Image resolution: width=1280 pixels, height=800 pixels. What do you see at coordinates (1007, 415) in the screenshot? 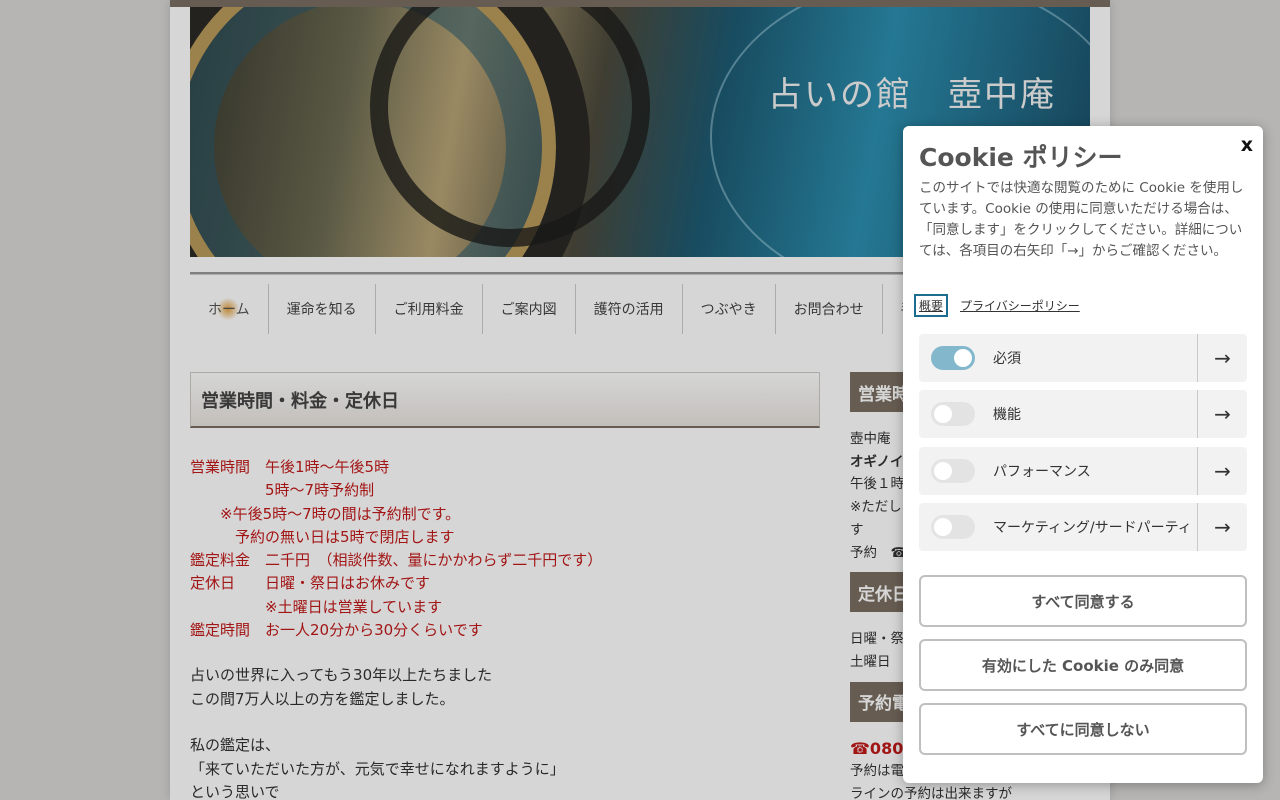
I see `category-label: 機能` at bounding box center [1007, 415].